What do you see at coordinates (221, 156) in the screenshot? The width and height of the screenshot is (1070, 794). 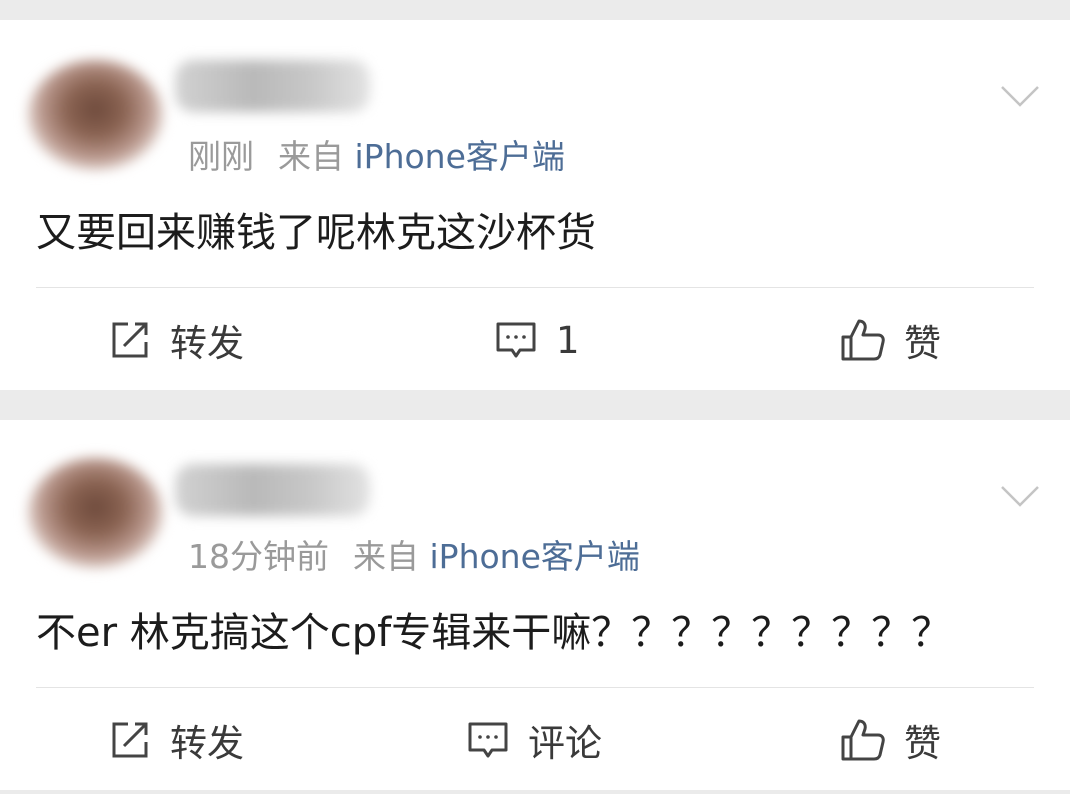 I see `post-time: 刚刚` at bounding box center [221, 156].